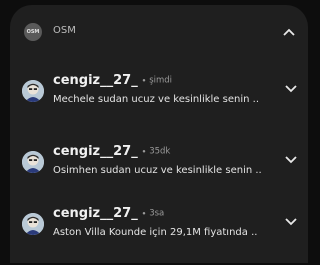 This screenshot has height=265, width=320. I want to click on app-icon: OSM, so click(33, 32).